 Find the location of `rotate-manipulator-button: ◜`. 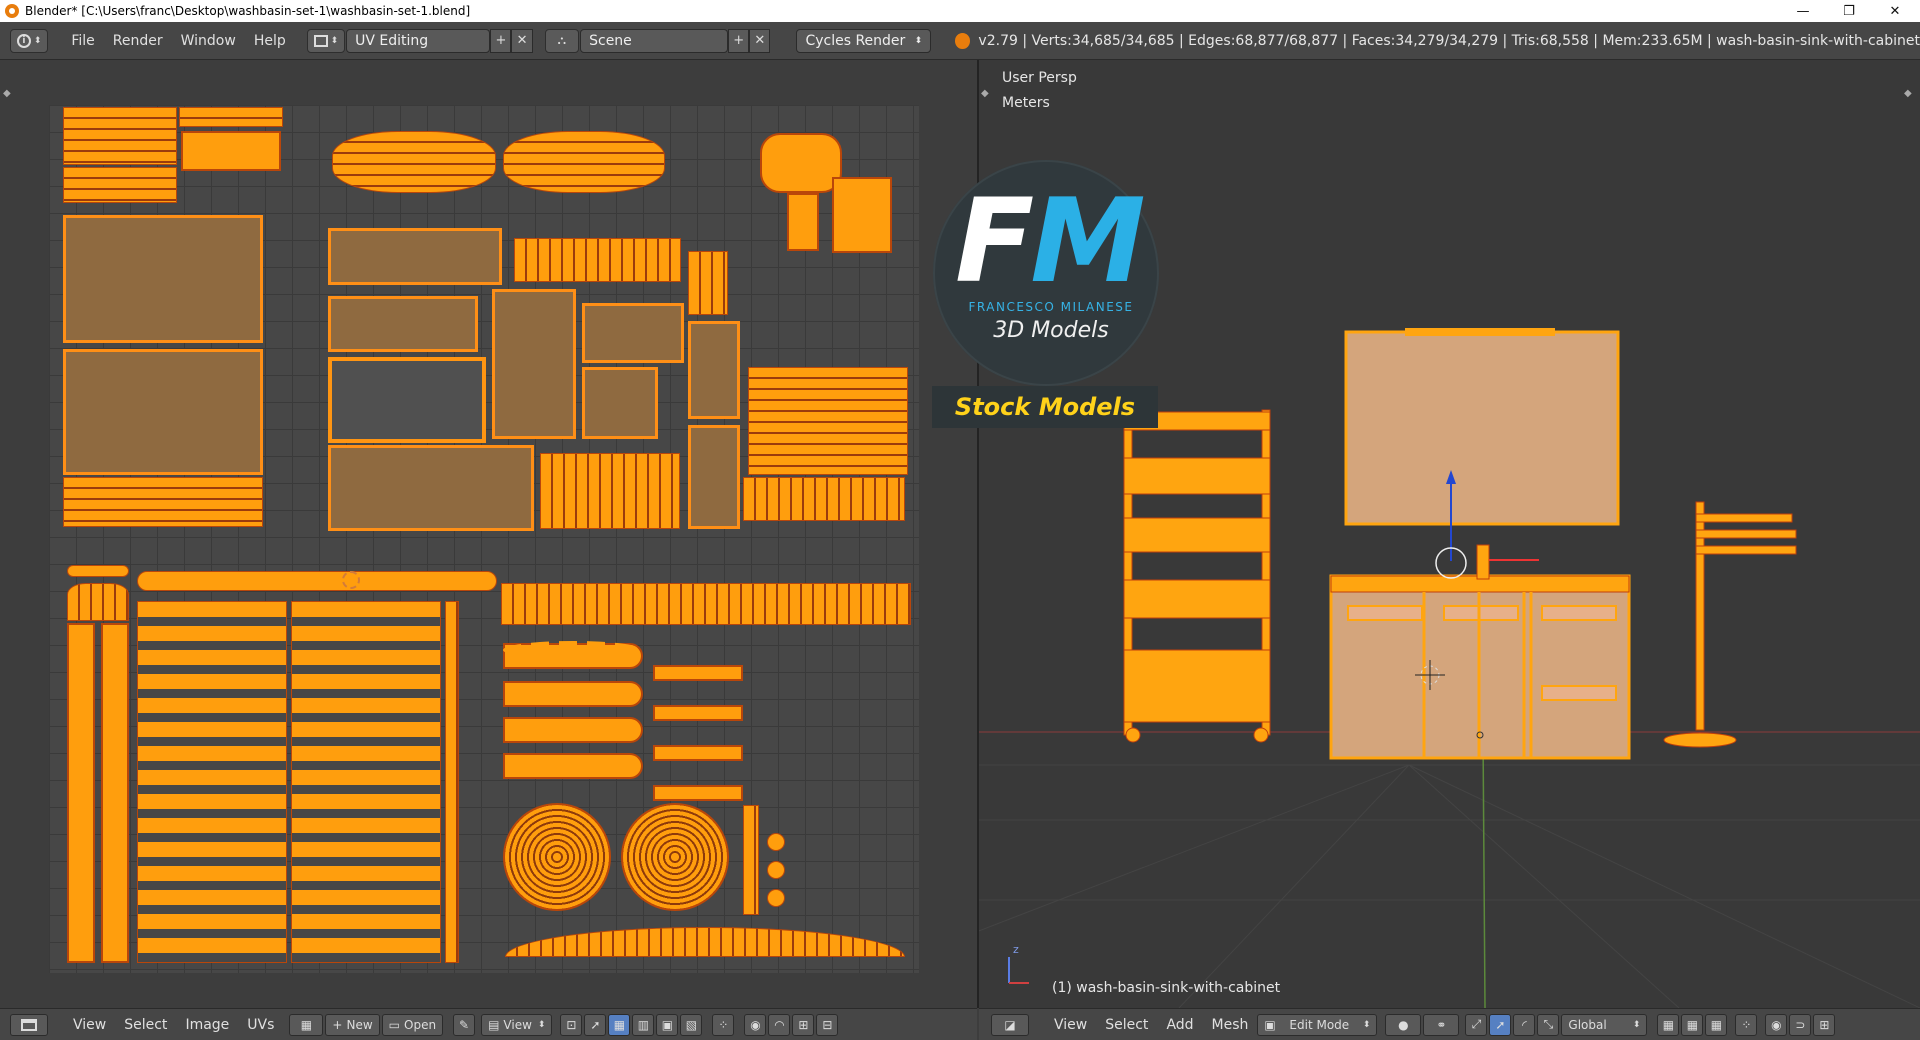

rotate-manipulator-button: ◜ is located at coordinates (1524, 1024).